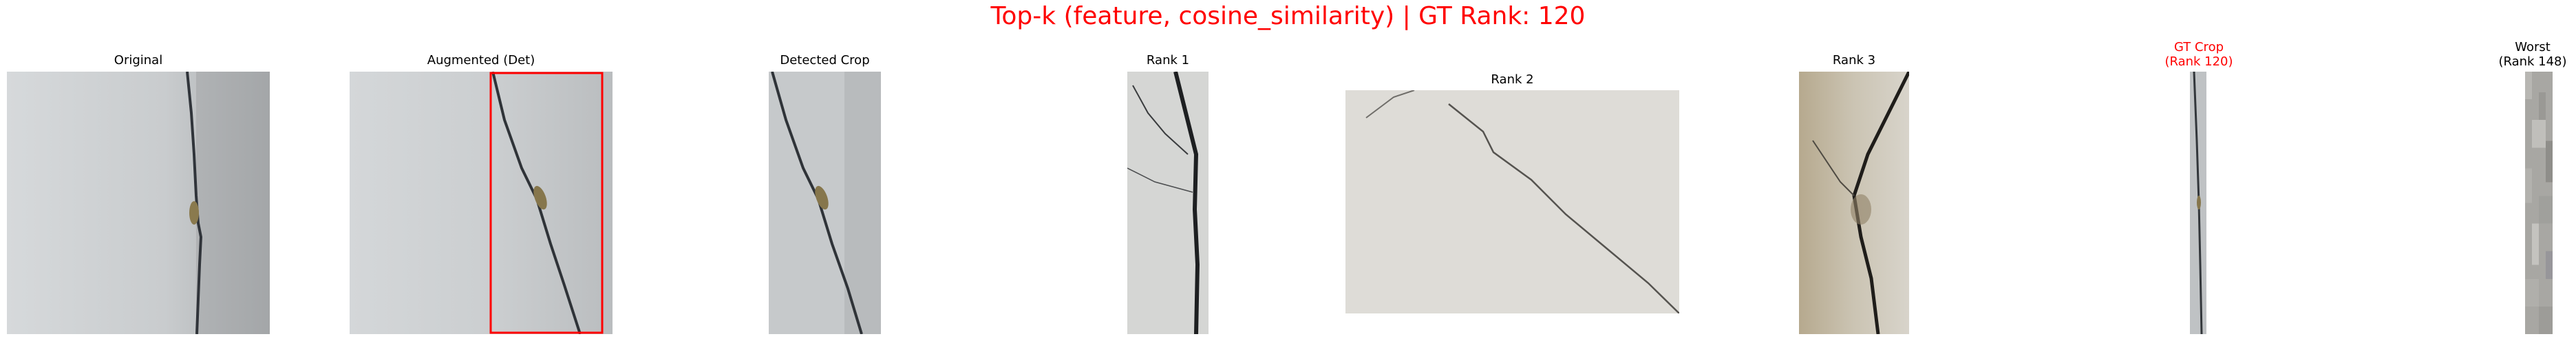 This screenshot has height=341, width=2576. Describe the element at coordinates (1854, 60) in the screenshot. I see `panel-title-rank-3: Rank 3` at that location.